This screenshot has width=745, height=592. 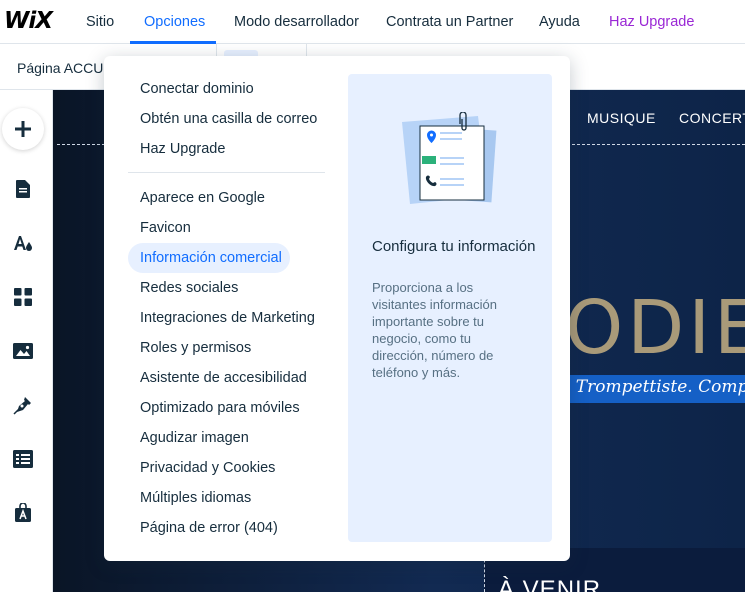 I want to click on table-icon, so click(x=23, y=459).